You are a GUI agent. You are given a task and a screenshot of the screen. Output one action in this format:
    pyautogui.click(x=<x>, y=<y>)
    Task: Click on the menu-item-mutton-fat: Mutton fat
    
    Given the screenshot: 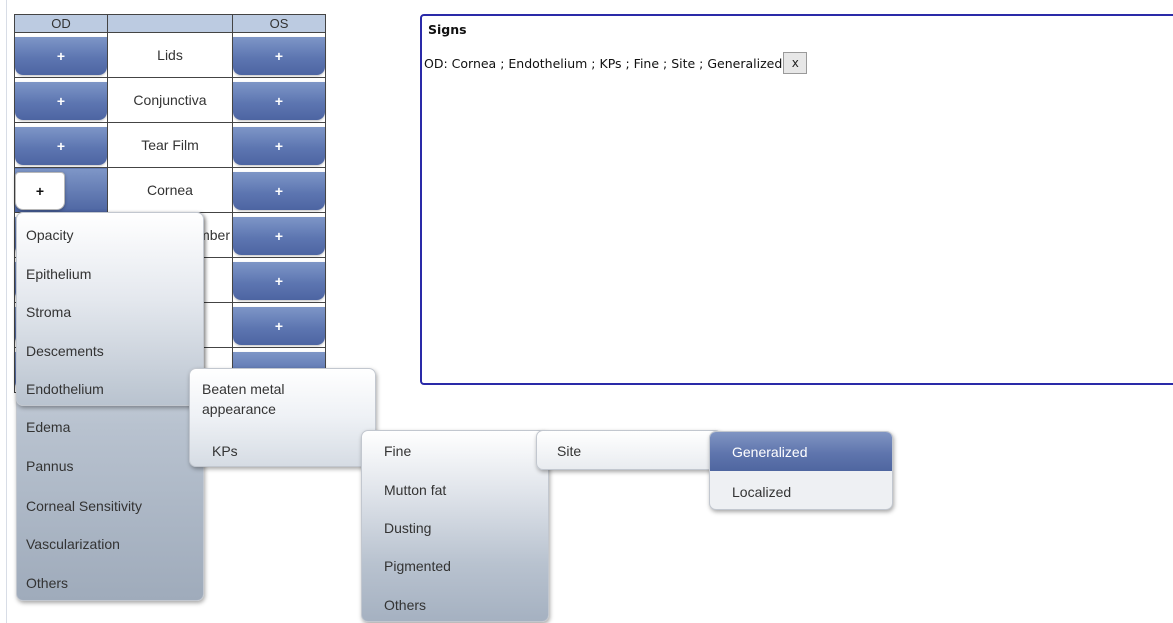 What is the action you would take?
    pyautogui.click(x=455, y=490)
    